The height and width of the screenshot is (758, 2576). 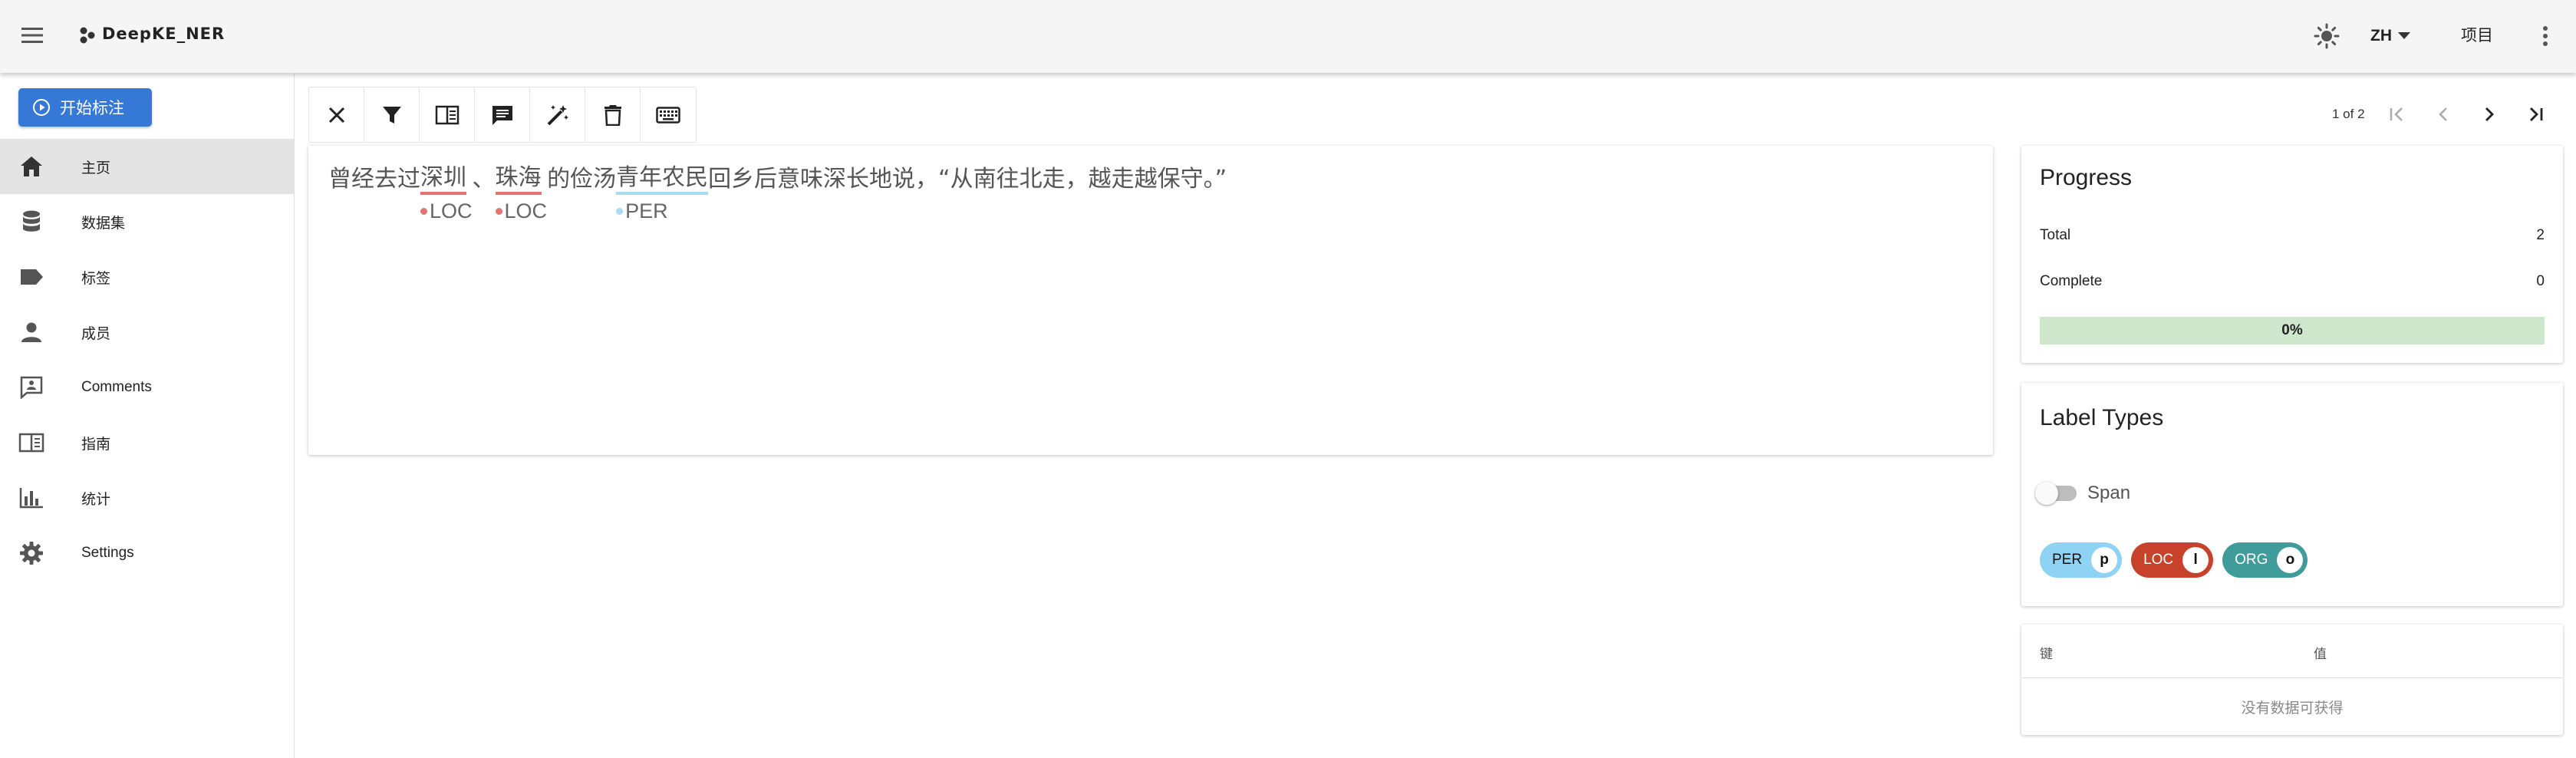 I want to click on label-chip-list: PER p LOC l ORG o, so click(x=2174, y=560).